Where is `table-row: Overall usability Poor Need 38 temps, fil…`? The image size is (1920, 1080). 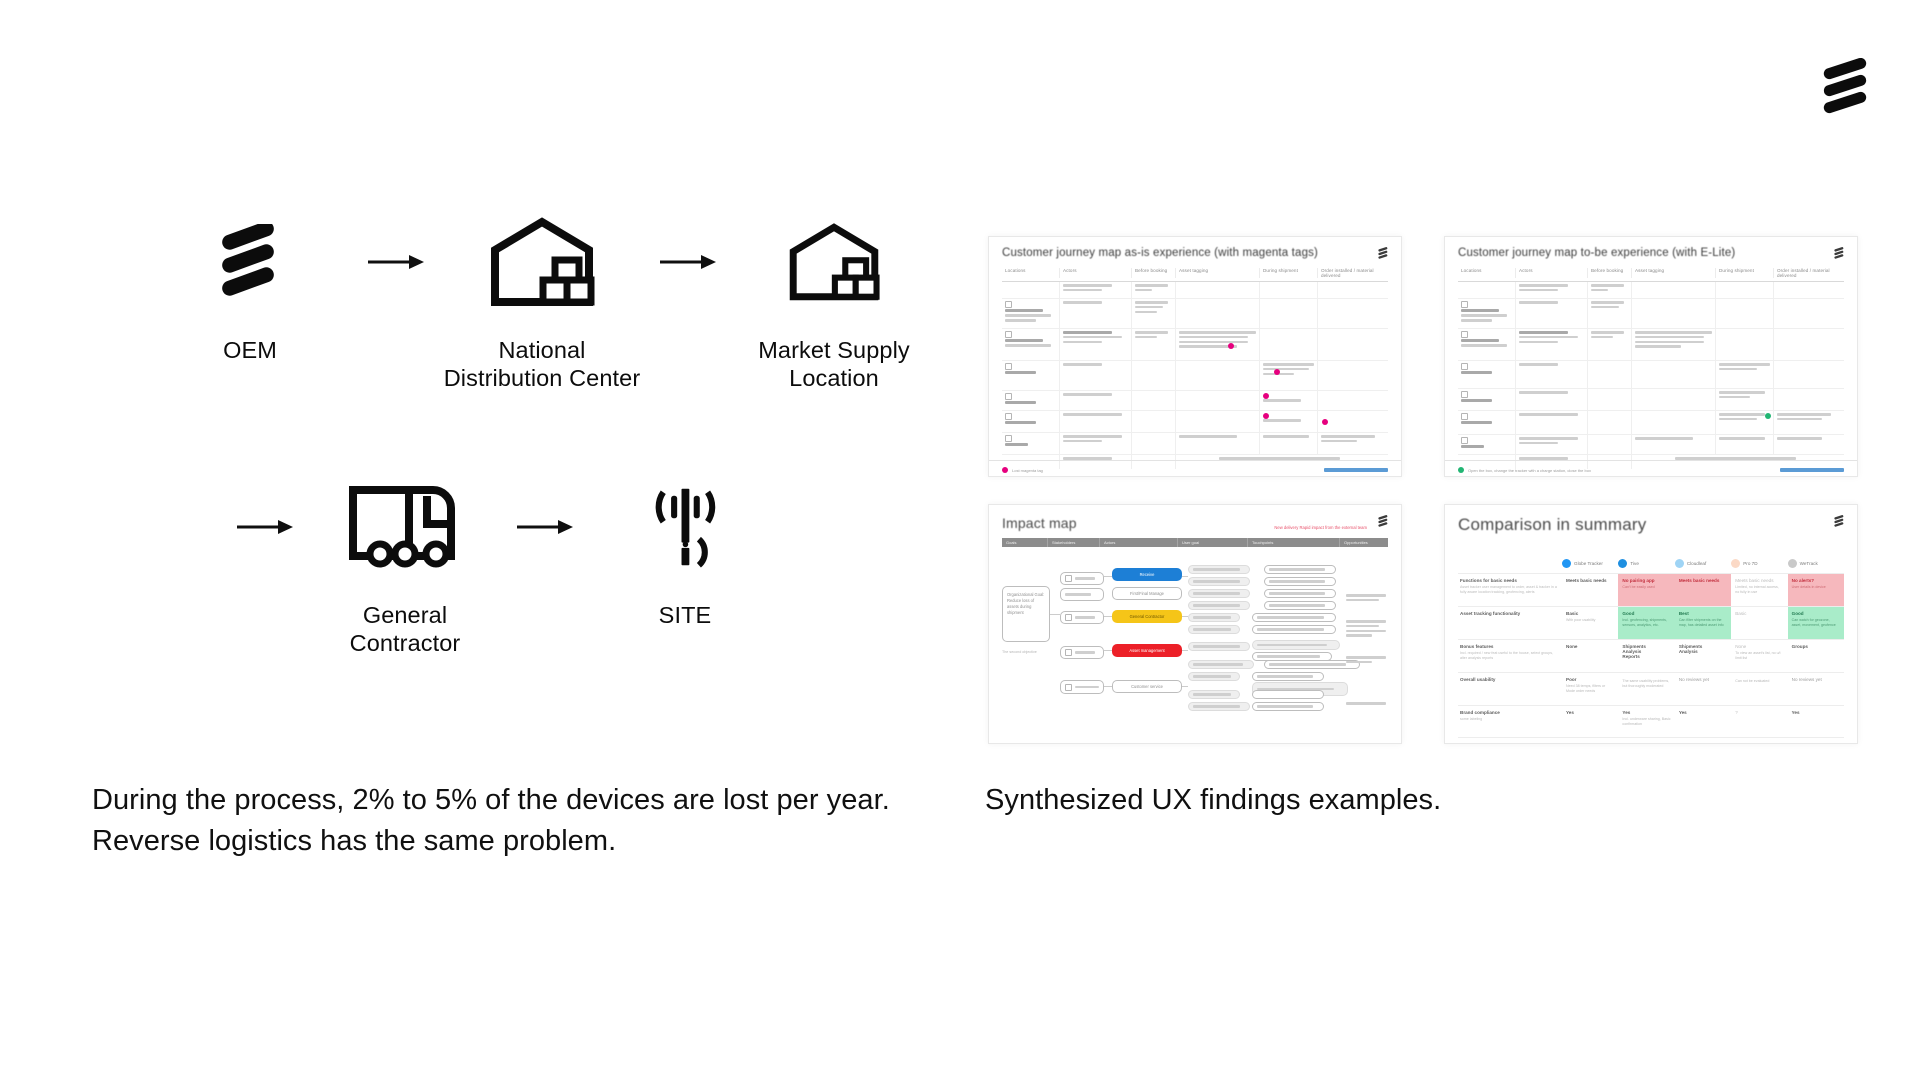 table-row: Overall usability Poor Need 38 temps, fil… is located at coordinates (1651, 688).